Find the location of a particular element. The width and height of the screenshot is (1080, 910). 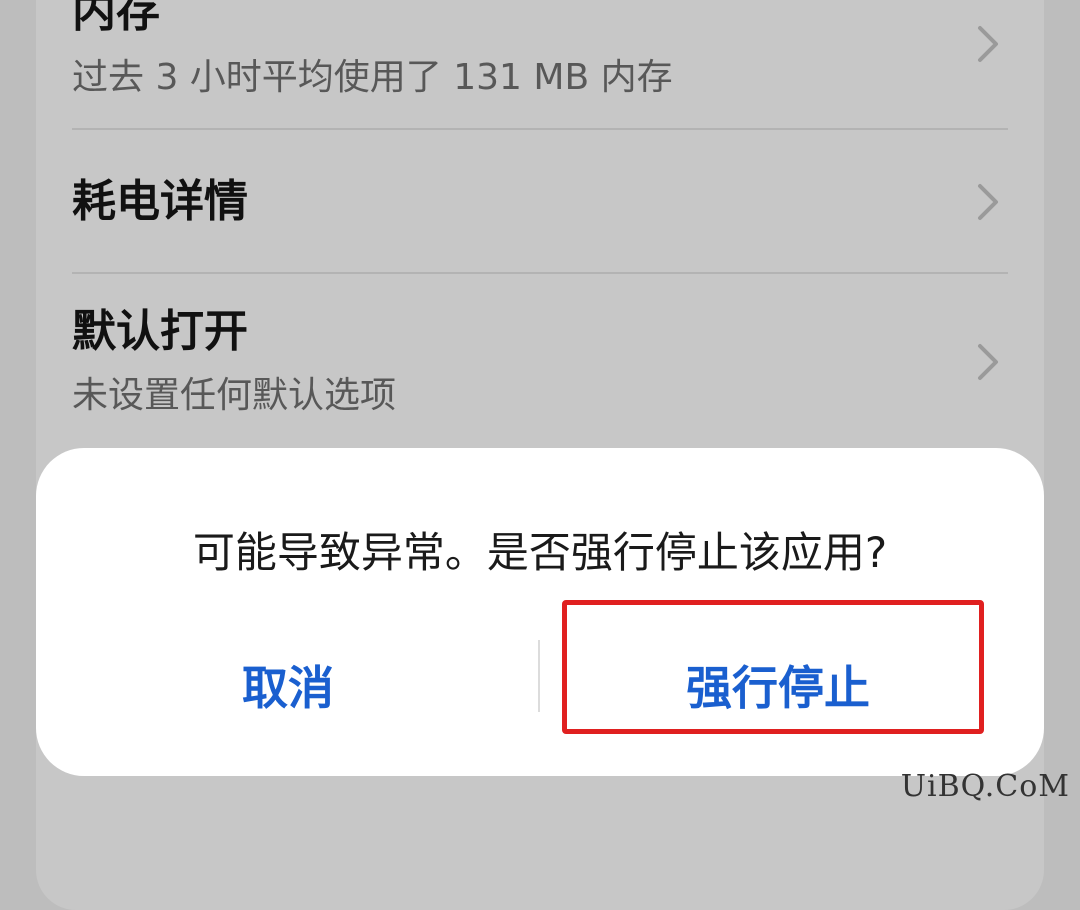

battery-title: 耗电详情 is located at coordinates (160, 201).